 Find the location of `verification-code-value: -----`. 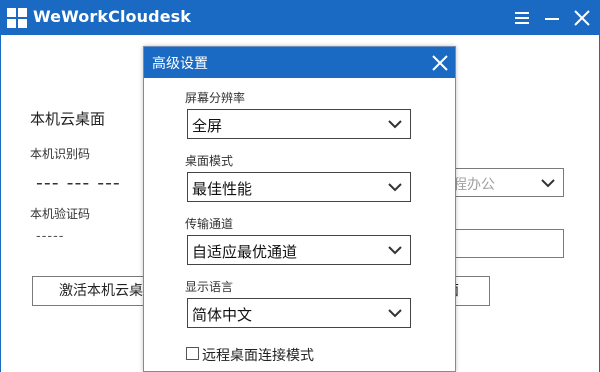

verification-code-value: ----- is located at coordinates (50, 236).